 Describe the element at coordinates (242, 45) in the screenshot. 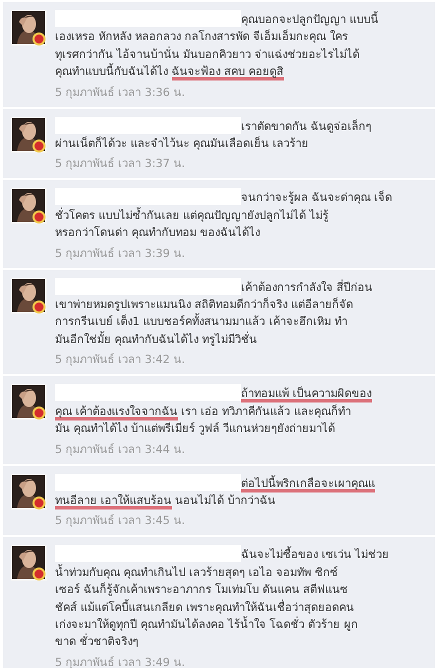

I see `comment-text: คุณบอกจะปลูกปัญญา แบบนี้ เองเหรอ หักหลัง หลอกลวง กลโกงสารพัด จีเอ็มเอ็มกะคุณ ใคร ทุเรศกว่ากัน ไอ้จานบ้านั่น มันบอกคิวยาว จ่าแฉ่งช่วยอะไรไม่ได้ คุณทำแบบนี้กับฉันได้ไง ฉันจะฟ้อง สคบ คอยดูสิ` at that location.